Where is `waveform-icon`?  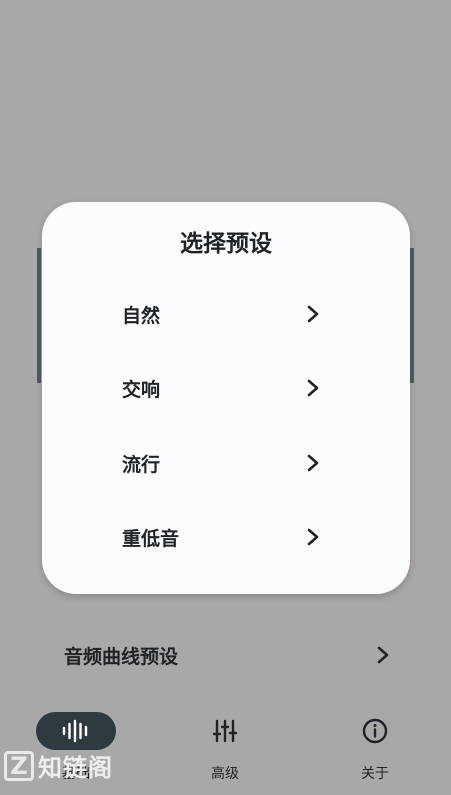
waveform-icon is located at coordinates (75, 731).